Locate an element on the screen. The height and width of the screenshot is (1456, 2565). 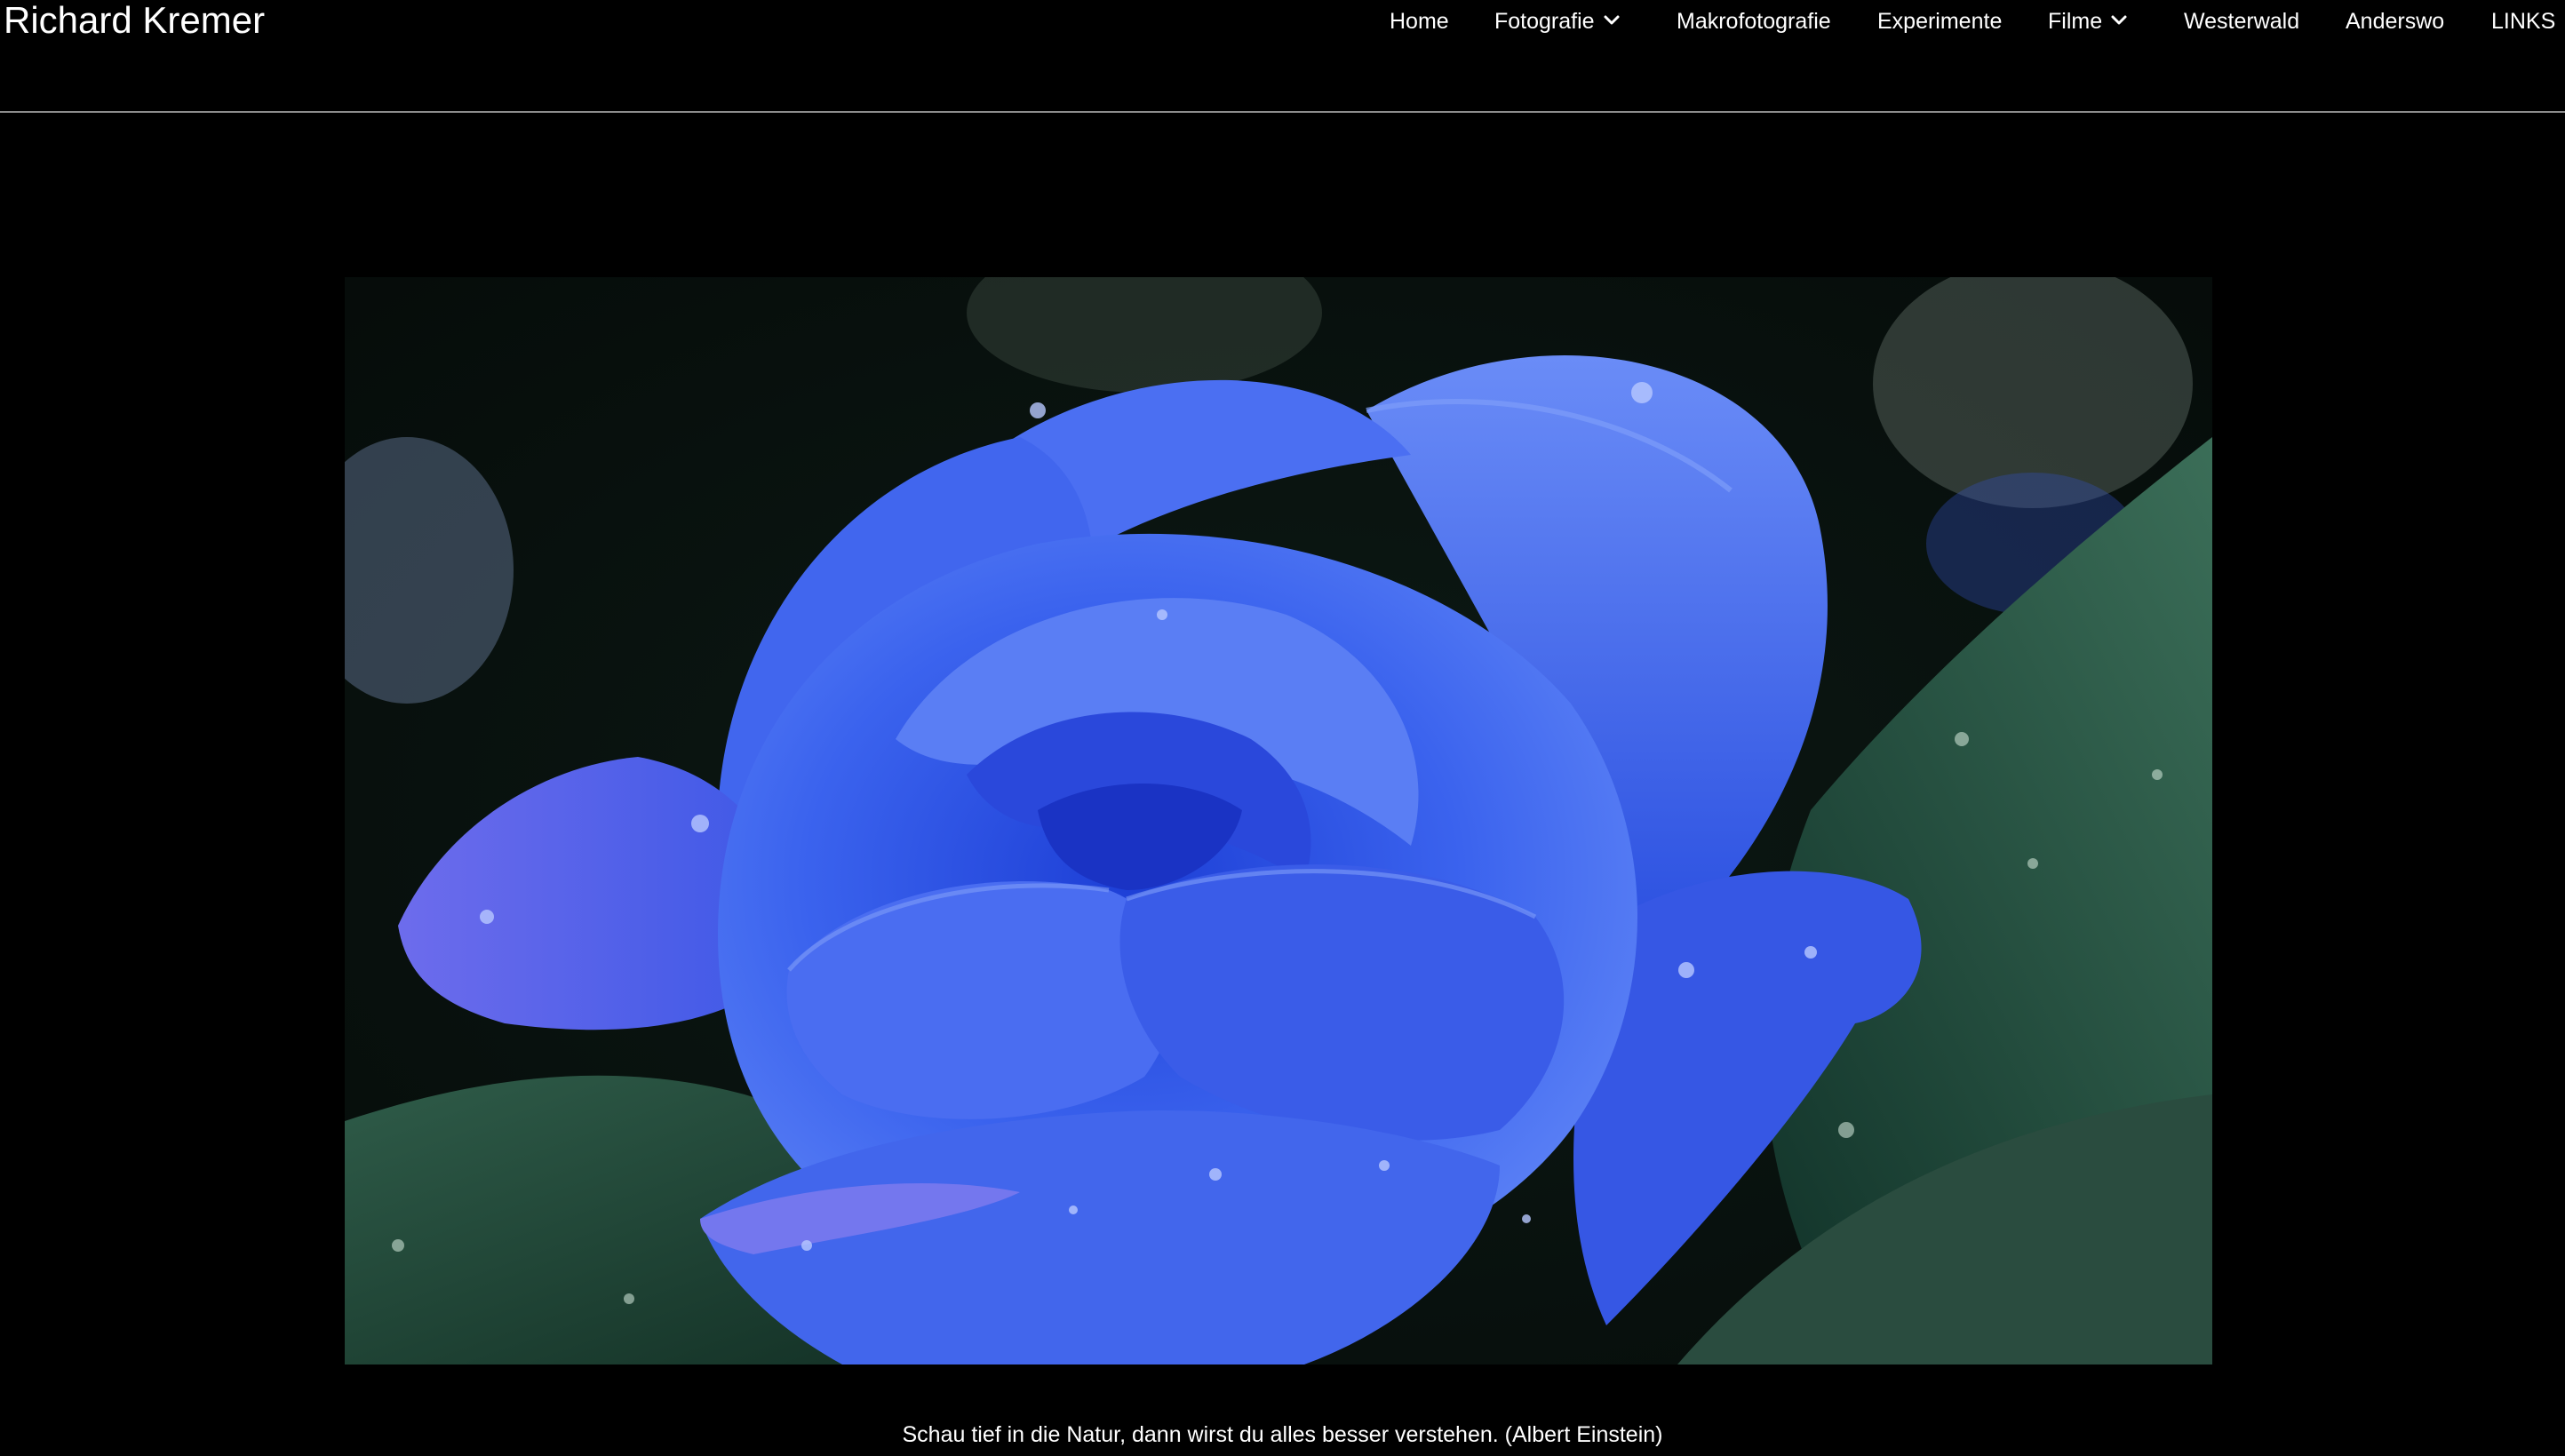
nav-item-anderswo: Anderswo is located at coordinates (2395, 21).